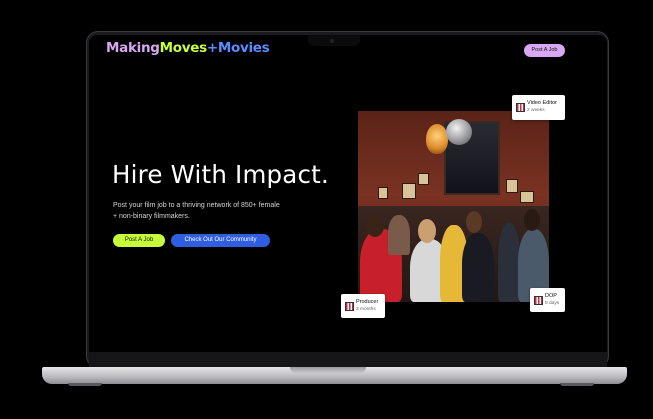  Describe the element at coordinates (367, 302) in the screenshot. I see `job-role: Producer` at that location.